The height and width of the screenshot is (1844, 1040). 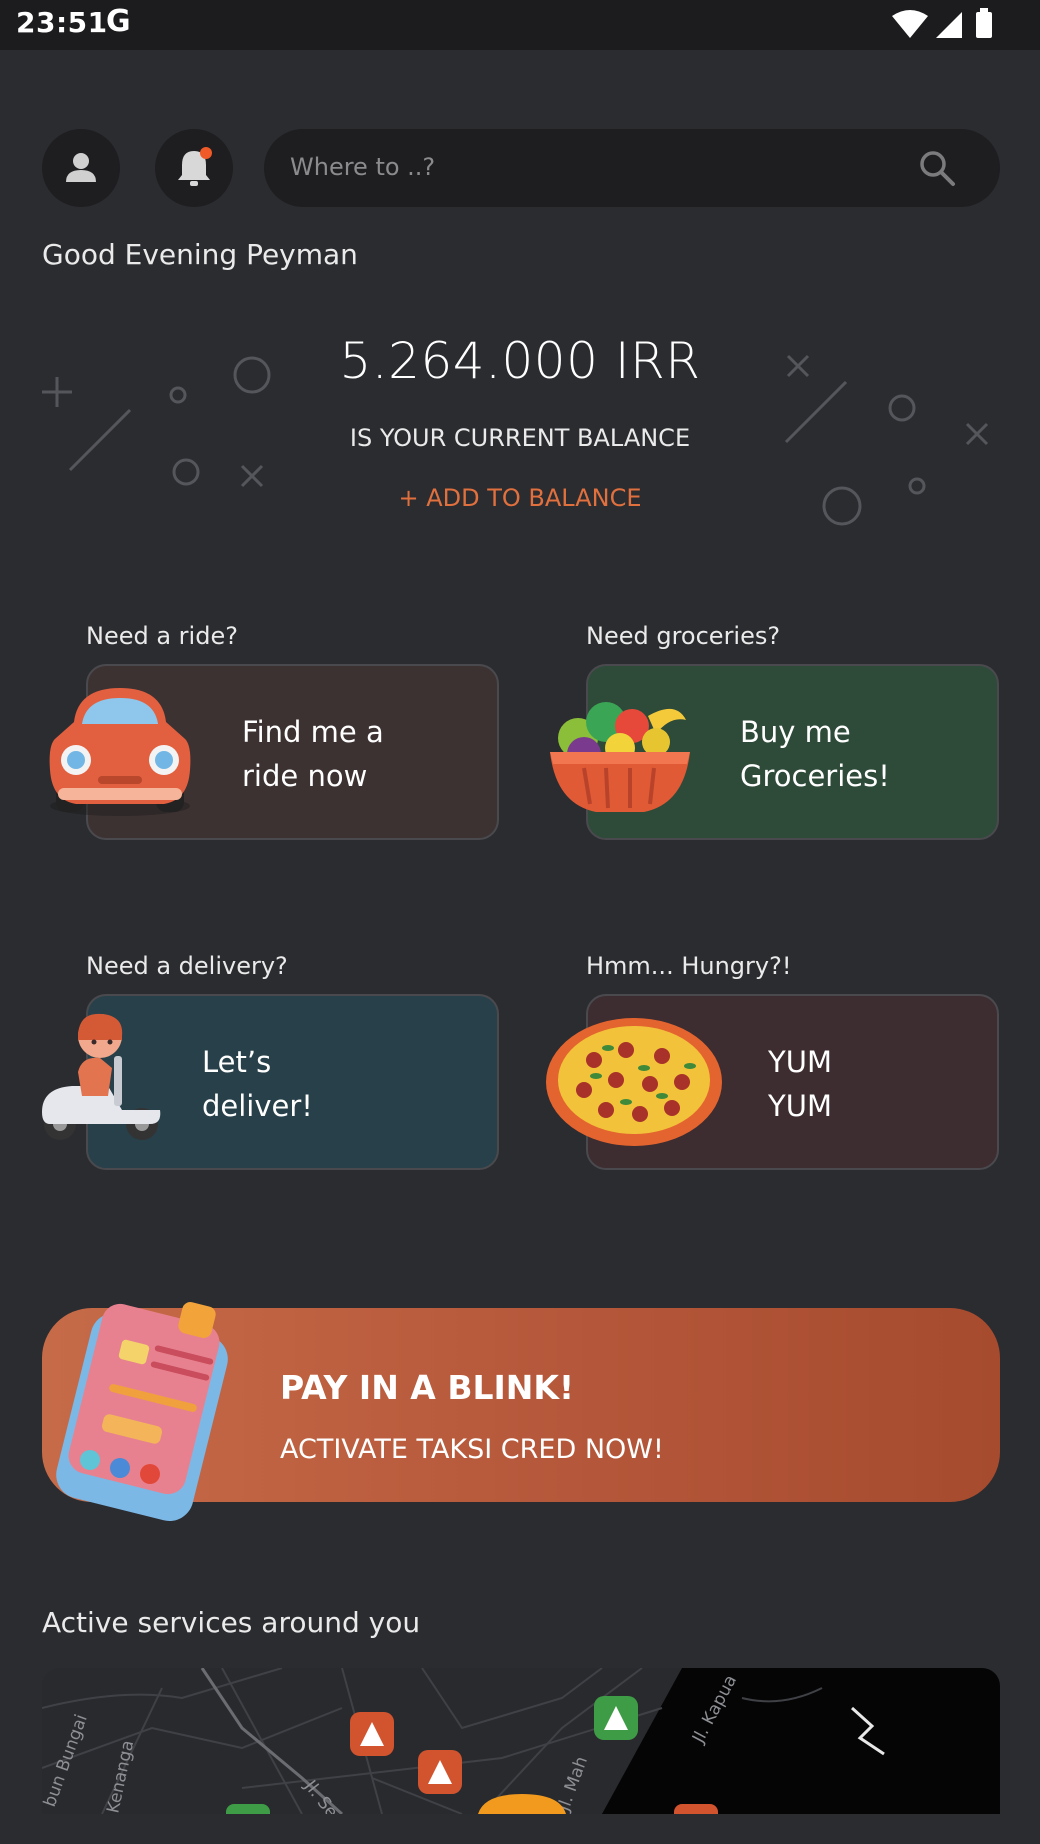 What do you see at coordinates (520, 25) in the screenshot?
I see `status-bar: 23:51 G` at bounding box center [520, 25].